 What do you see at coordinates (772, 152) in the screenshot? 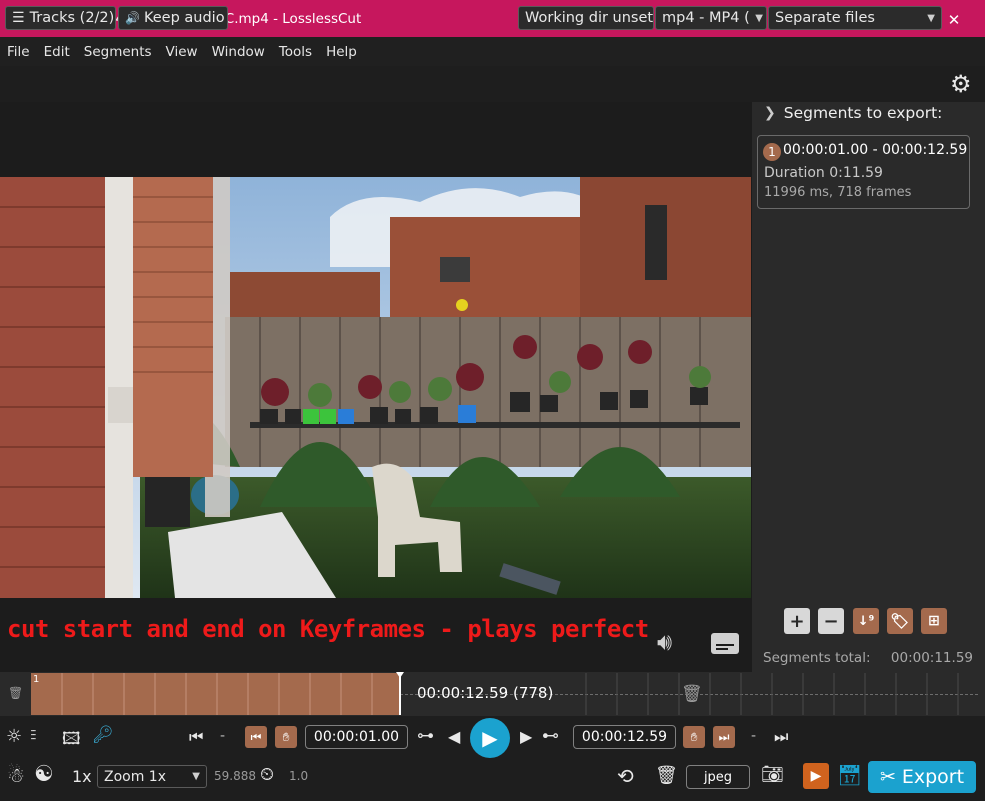
I see `segment-number: 1` at bounding box center [772, 152].